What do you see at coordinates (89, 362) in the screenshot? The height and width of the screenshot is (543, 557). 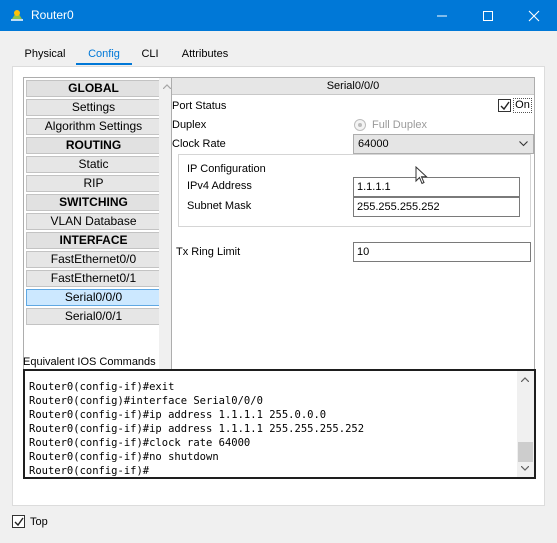 I see `ios-commands-label: Equivalent IOS Commands` at bounding box center [89, 362].